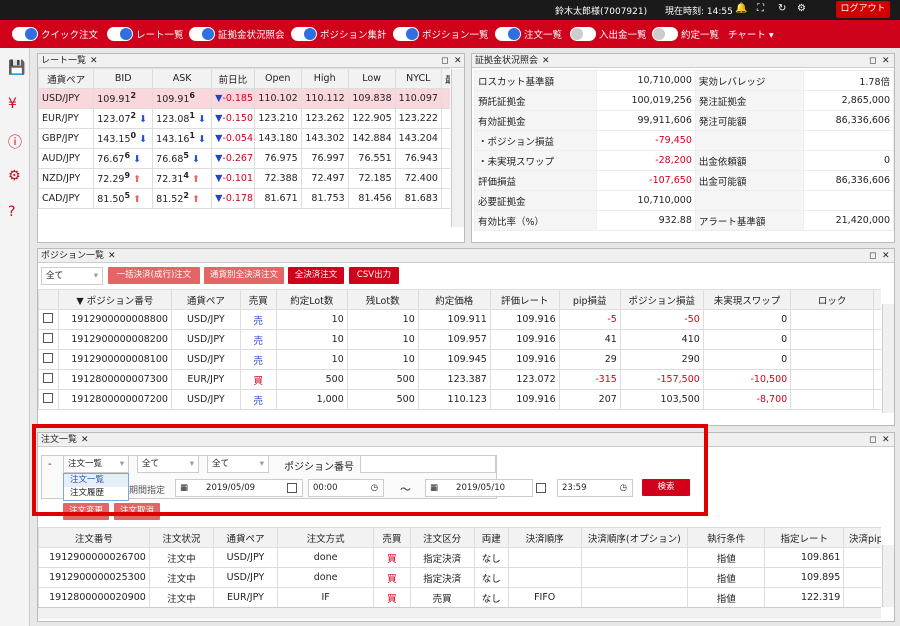  Describe the element at coordinates (418, 78) in the screenshot. I see `col-header: NYCL` at that location.